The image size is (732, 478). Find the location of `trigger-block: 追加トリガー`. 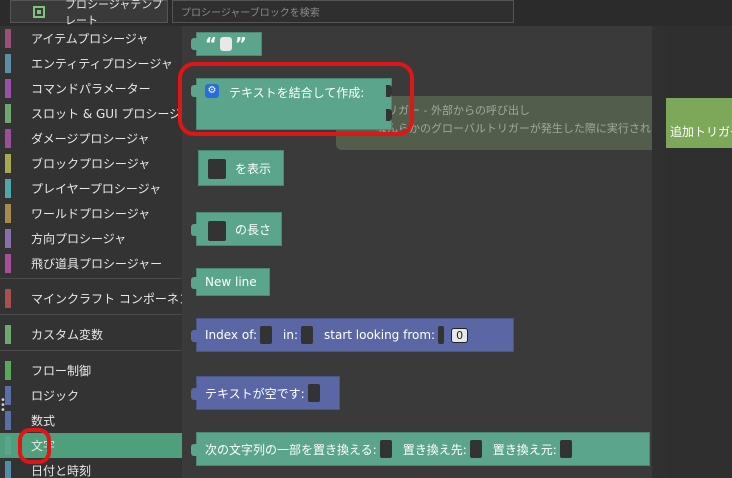

trigger-block: 追加トリガー is located at coordinates (699, 123).